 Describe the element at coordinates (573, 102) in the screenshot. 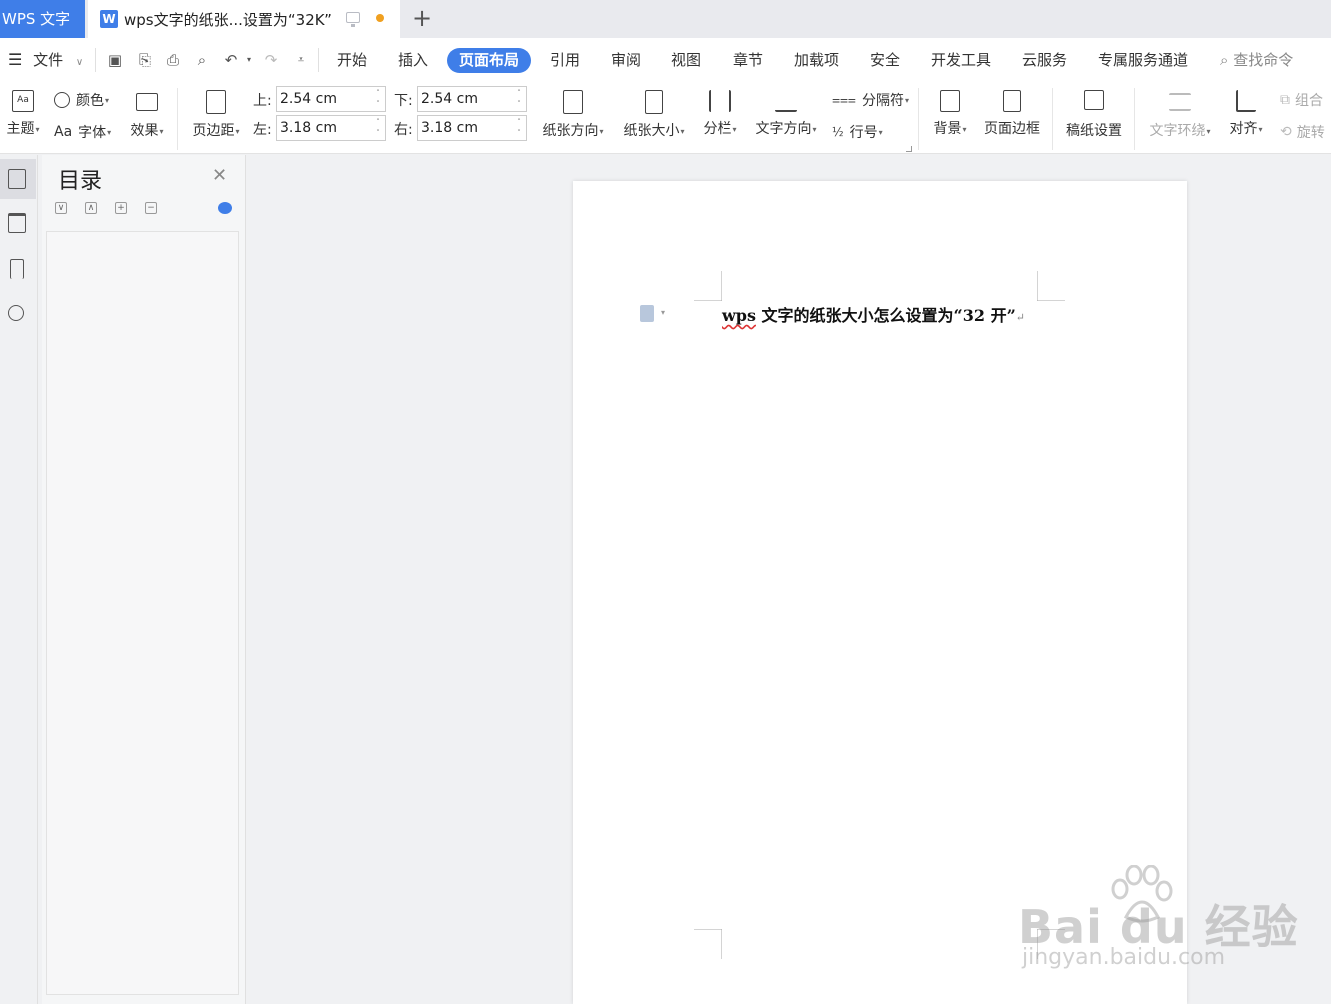

I see `page-orientation-icon` at that location.